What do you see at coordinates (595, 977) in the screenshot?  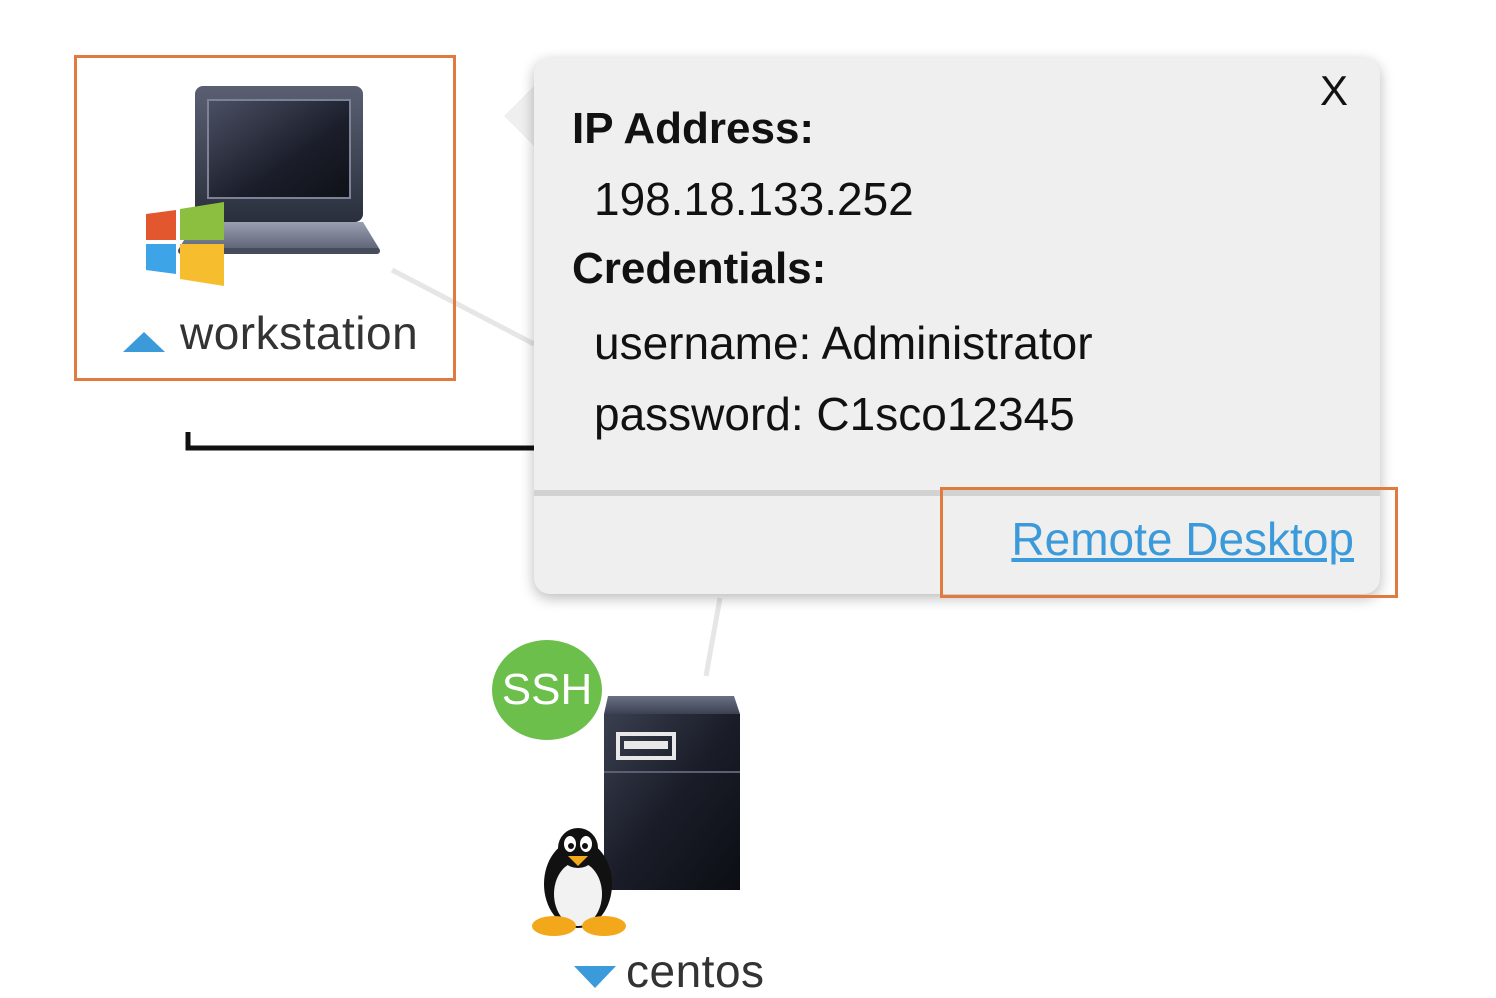 I see `triangle-down-icon` at bounding box center [595, 977].